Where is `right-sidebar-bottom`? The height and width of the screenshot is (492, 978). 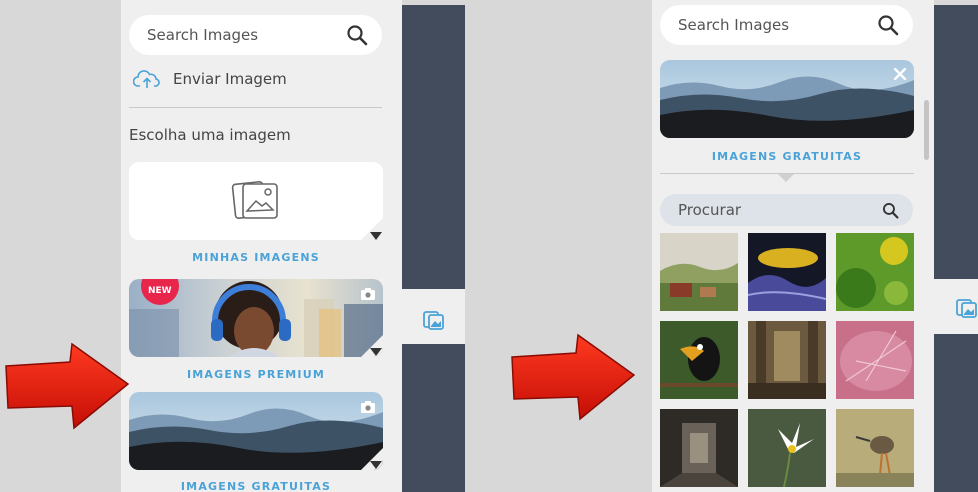
right-sidebar-bottom is located at coordinates (956, 413).